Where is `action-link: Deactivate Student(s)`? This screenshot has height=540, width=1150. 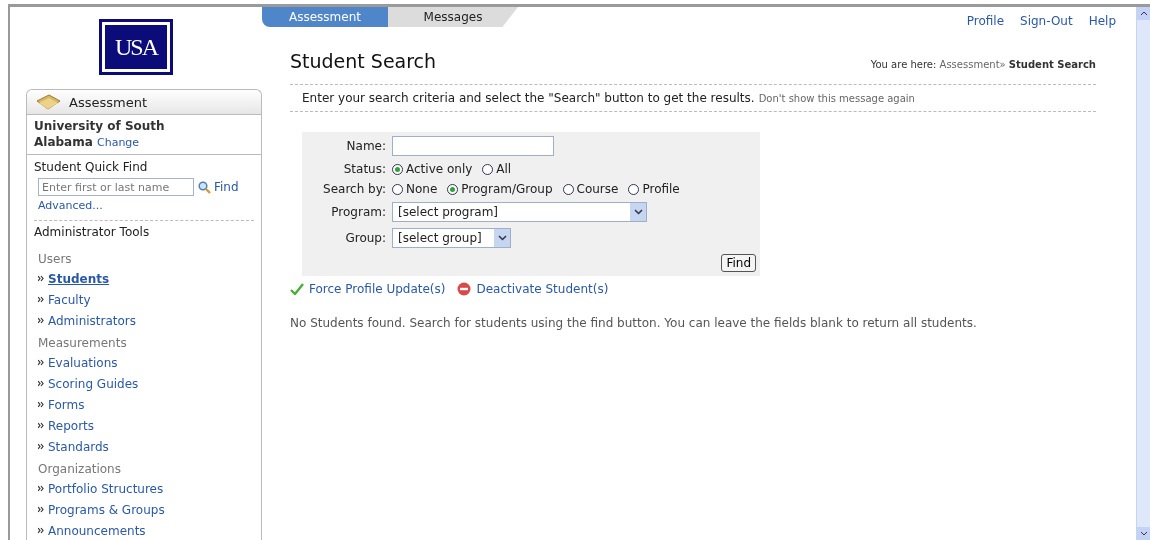 action-link: Deactivate Student(s) is located at coordinates (533, 289).